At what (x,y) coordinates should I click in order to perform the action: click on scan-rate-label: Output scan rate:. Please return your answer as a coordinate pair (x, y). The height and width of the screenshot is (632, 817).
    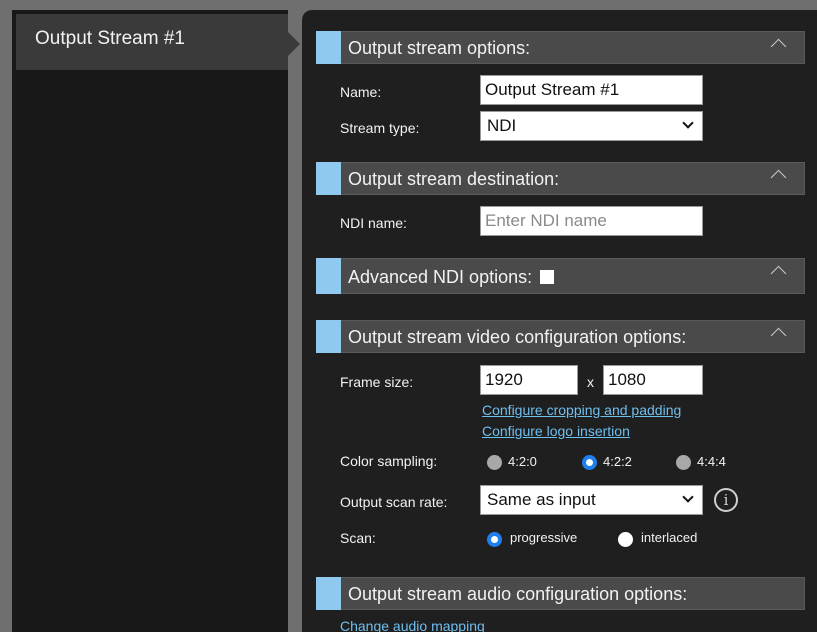
    Looking at the image, I should click on (394, 502).